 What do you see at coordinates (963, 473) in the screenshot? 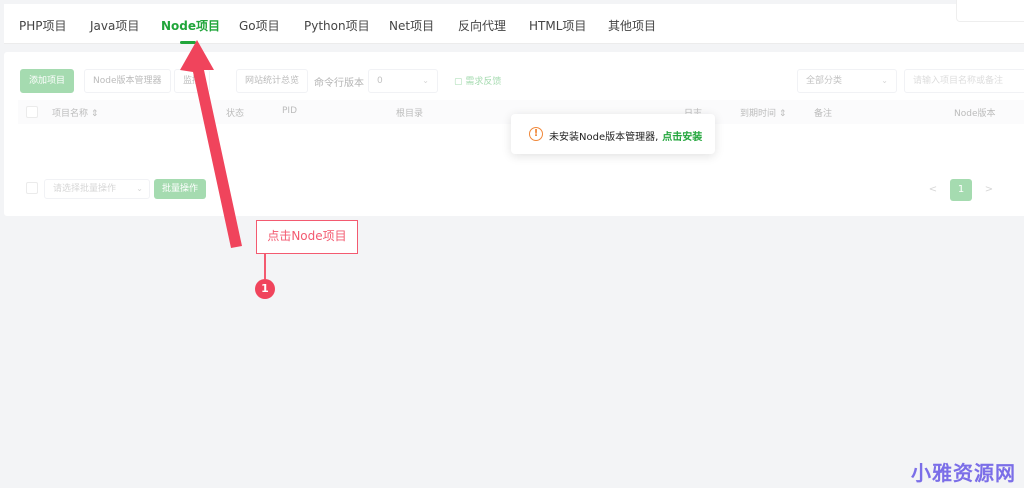
I see `watermark: 小雅资源网` at bounding box center [963, 473].